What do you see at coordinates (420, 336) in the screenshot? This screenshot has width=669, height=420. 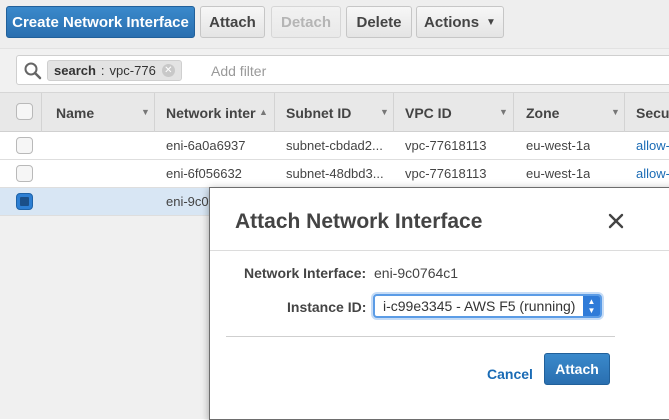 I see `dialog-footer-divider` at bounding box center [420, 336].